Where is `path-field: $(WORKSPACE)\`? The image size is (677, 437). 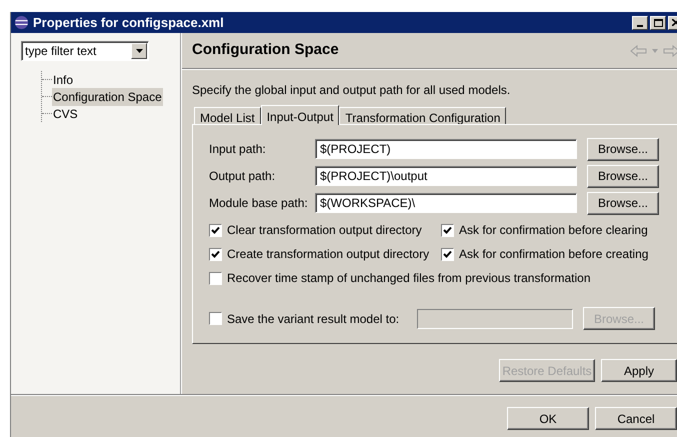
path-field: $(WORKSPACE)\ is located at coordinates (446, 203).